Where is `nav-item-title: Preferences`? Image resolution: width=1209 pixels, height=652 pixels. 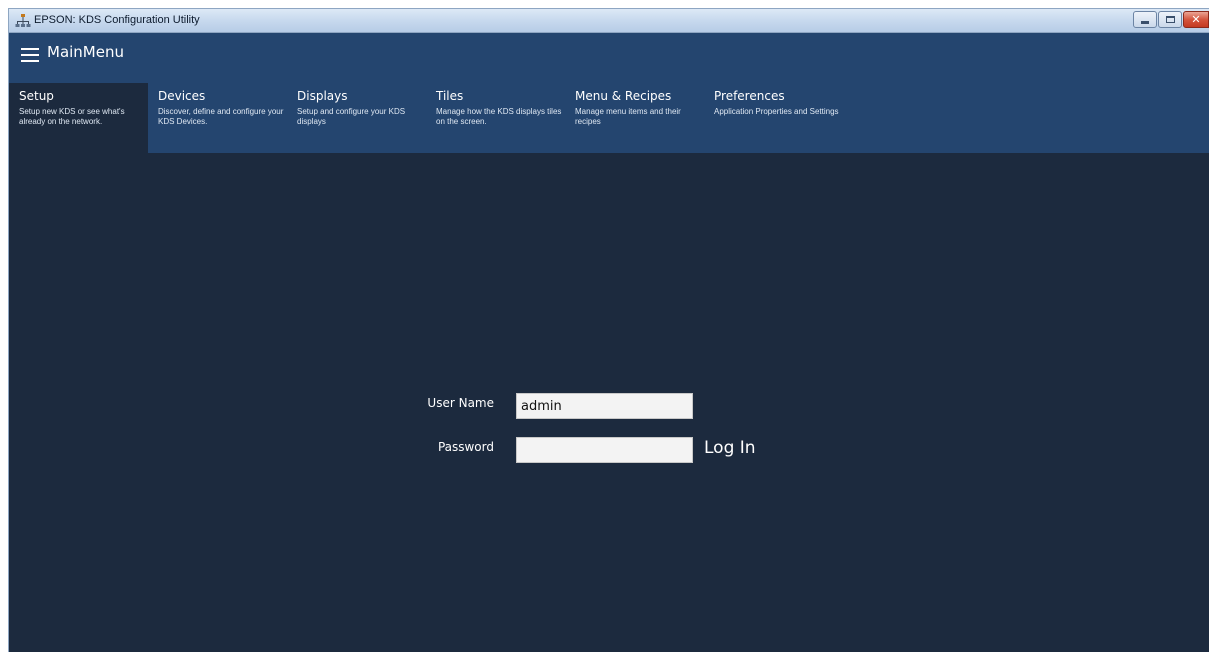
nav-item-title: Preferences is located at coordinates (749, 96).